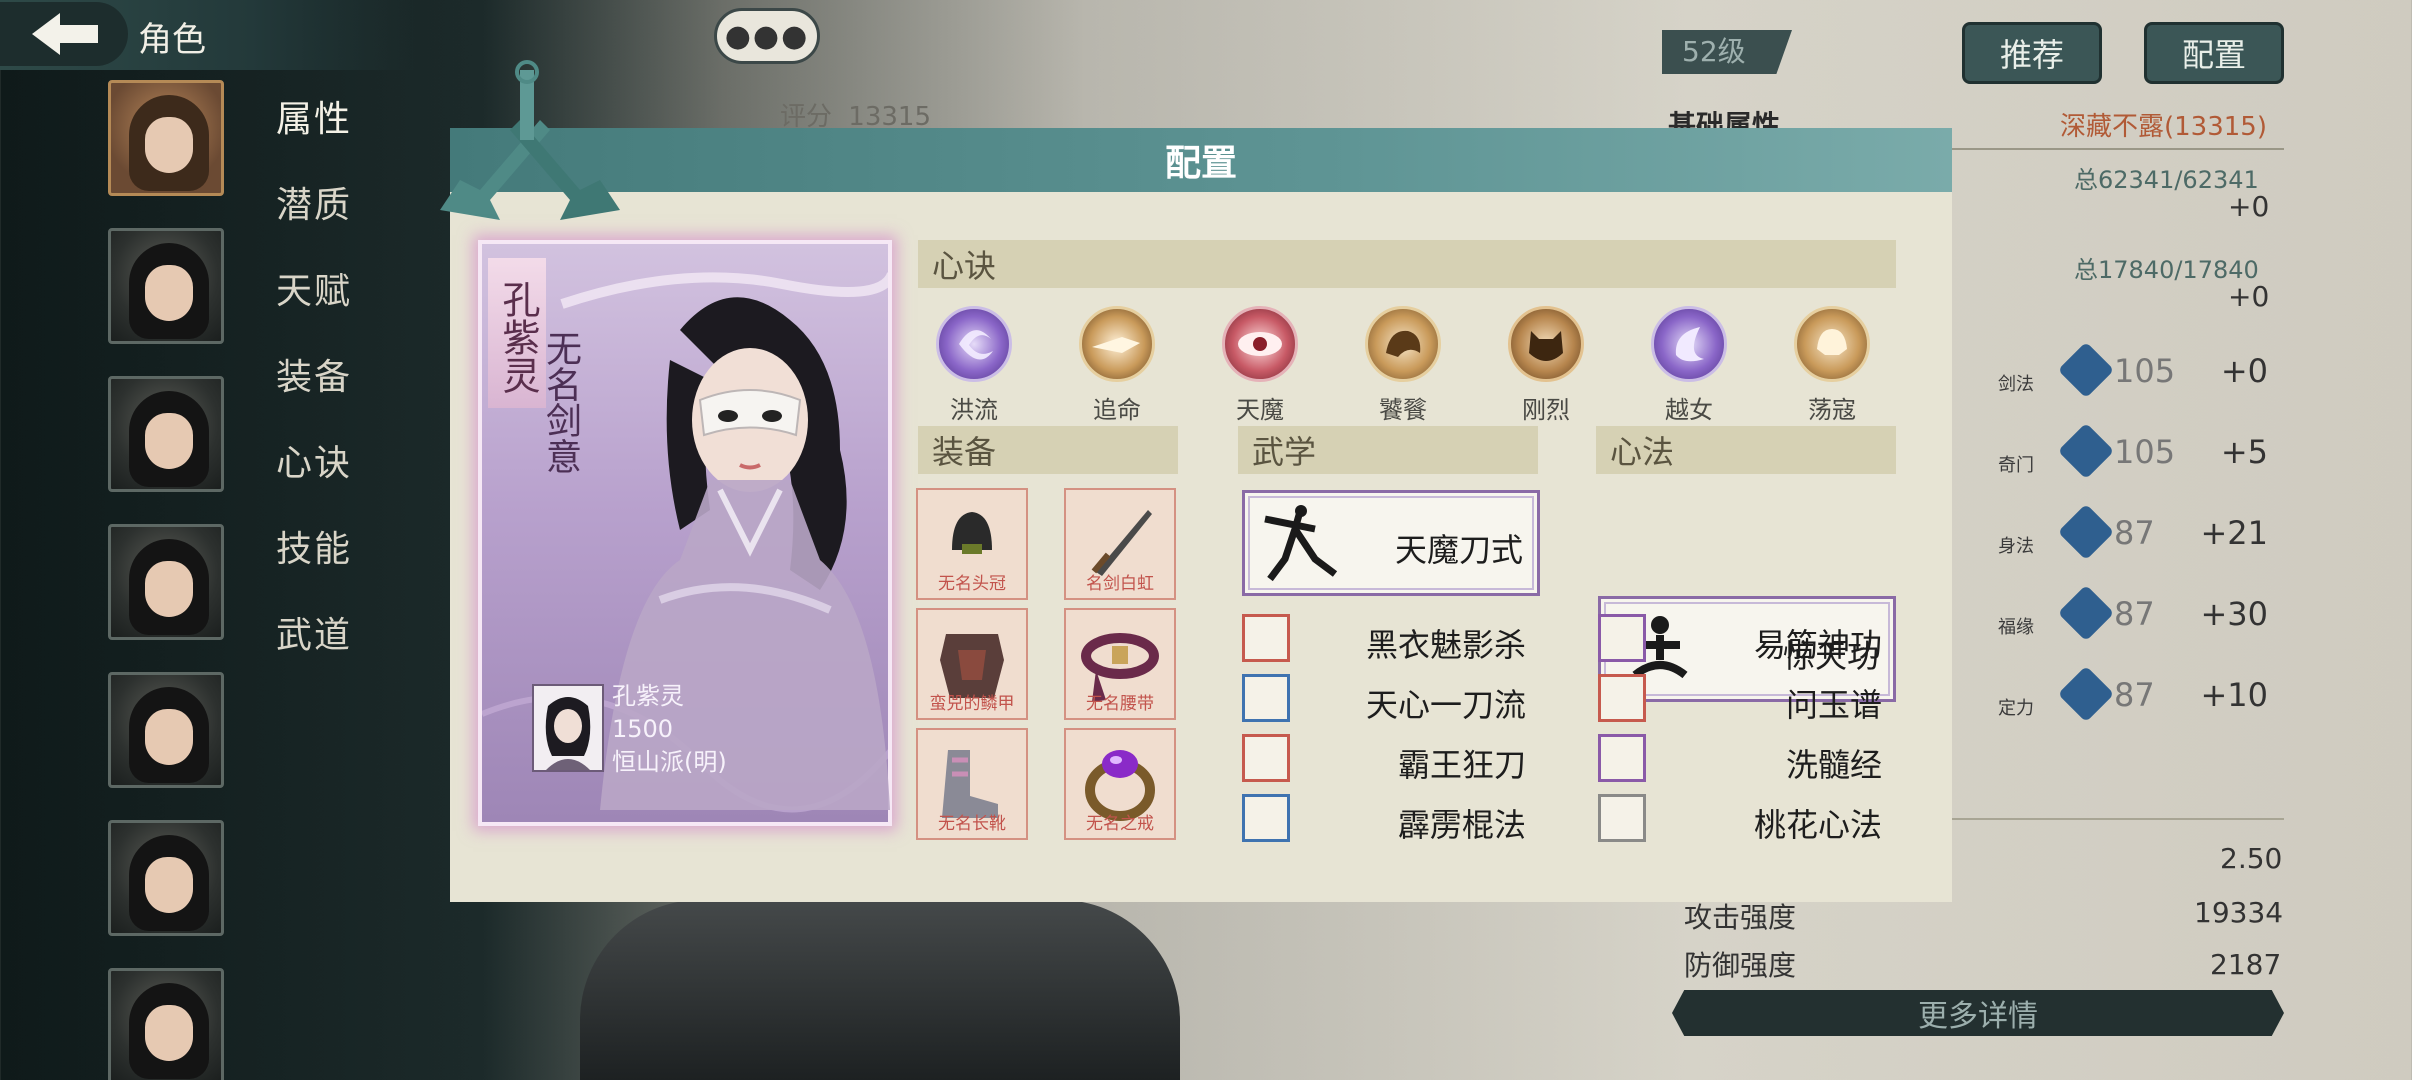 Image resolution: width=2412 pixels, height=1080 pixels. I want to click on character-background-figure, so click(880, 990).